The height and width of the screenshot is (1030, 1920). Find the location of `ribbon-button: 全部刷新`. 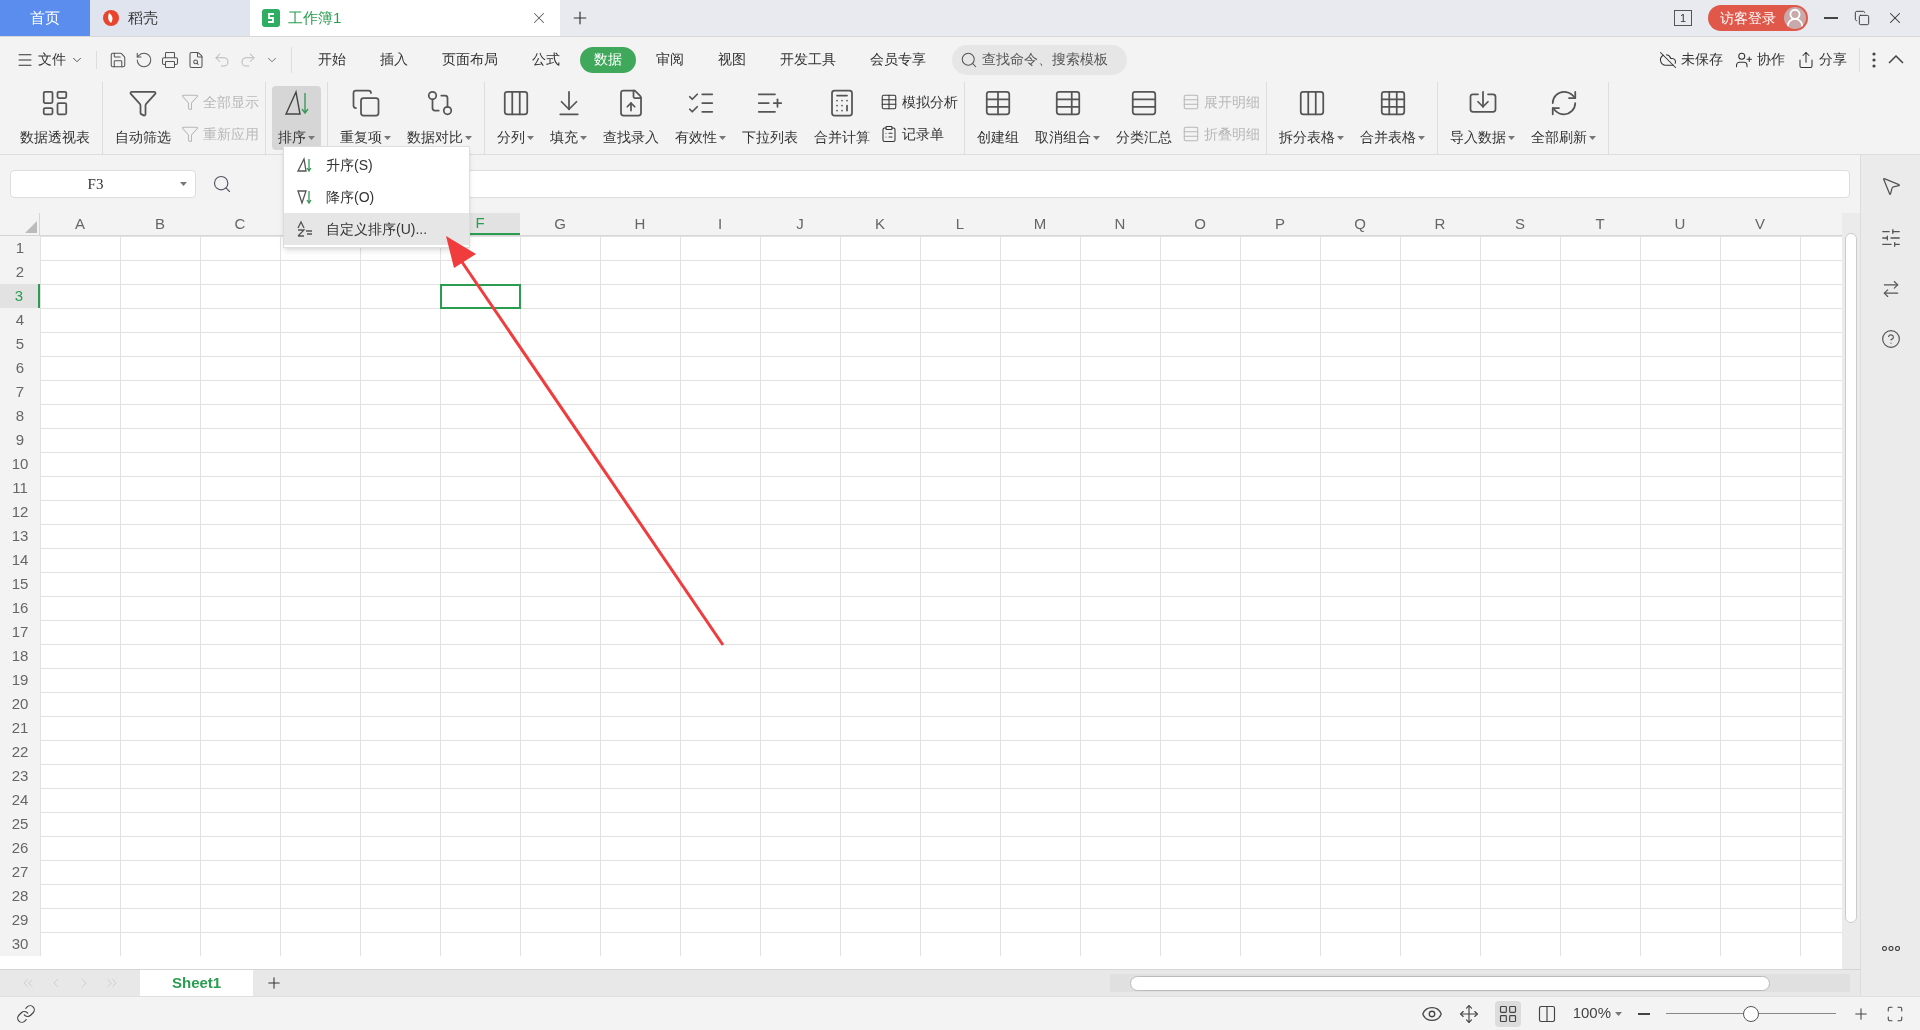

ribbon-button: 全部刷新 is located at coordinates (1563, 118).